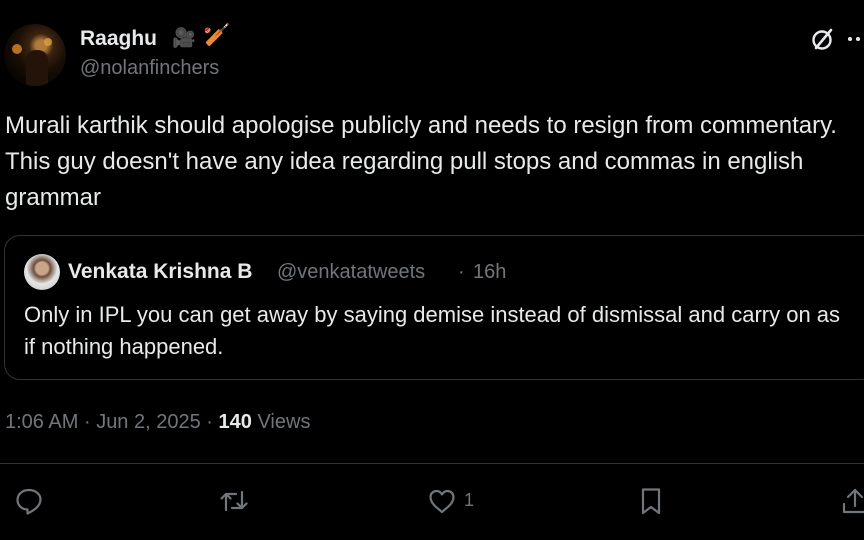 The width and height of the screenshot is (864, 540). I want to click on cricket-badge-icon: 🏏, so click(217, 34).